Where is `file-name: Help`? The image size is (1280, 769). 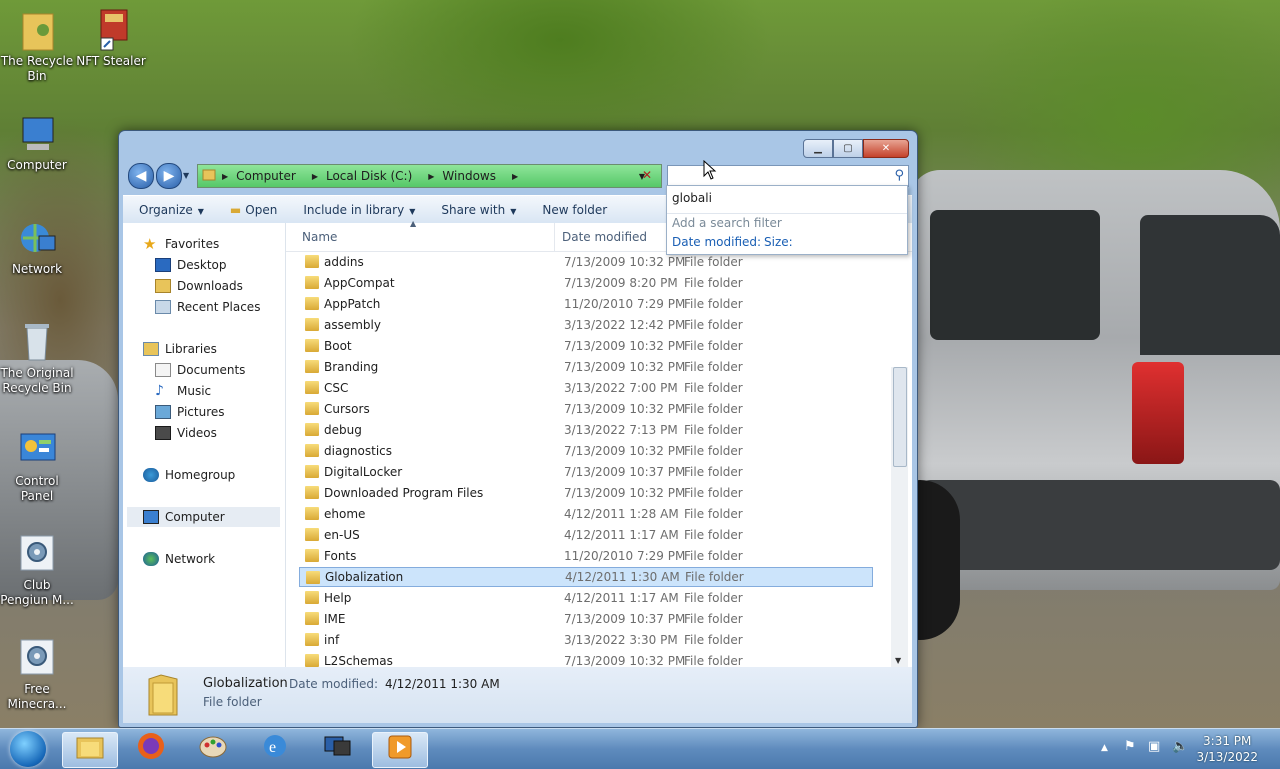
file-name: Help is located at coordinates (338, 598).